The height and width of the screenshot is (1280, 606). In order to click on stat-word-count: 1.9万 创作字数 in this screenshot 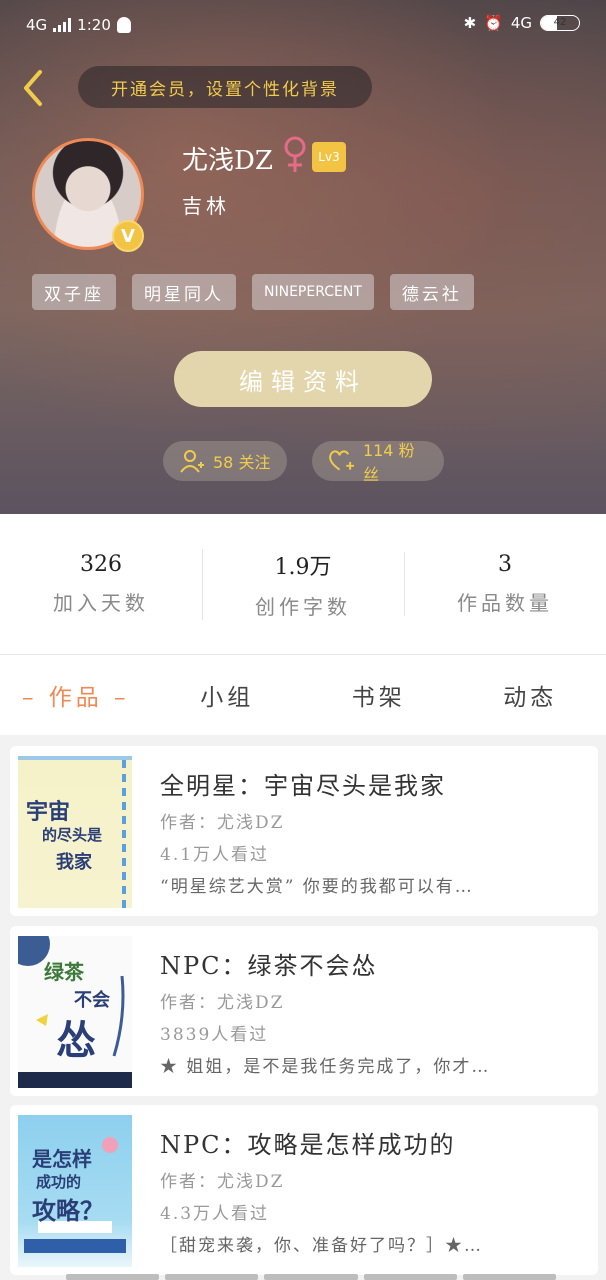, I will do `click(303, 584)`.